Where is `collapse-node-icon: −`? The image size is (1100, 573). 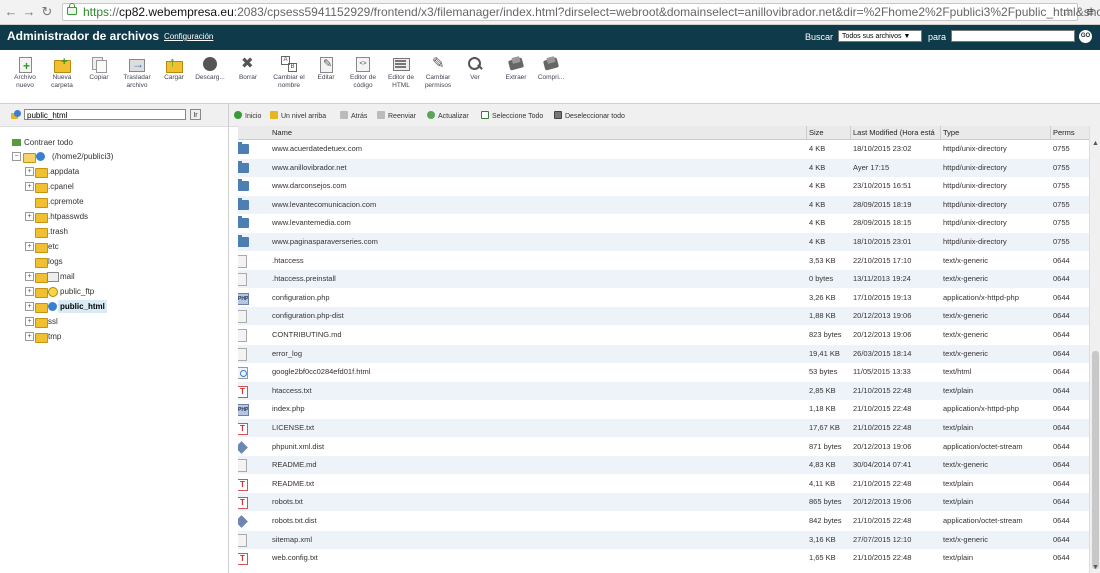 collapse-node-icon: − is located at coordinates (16, 156).